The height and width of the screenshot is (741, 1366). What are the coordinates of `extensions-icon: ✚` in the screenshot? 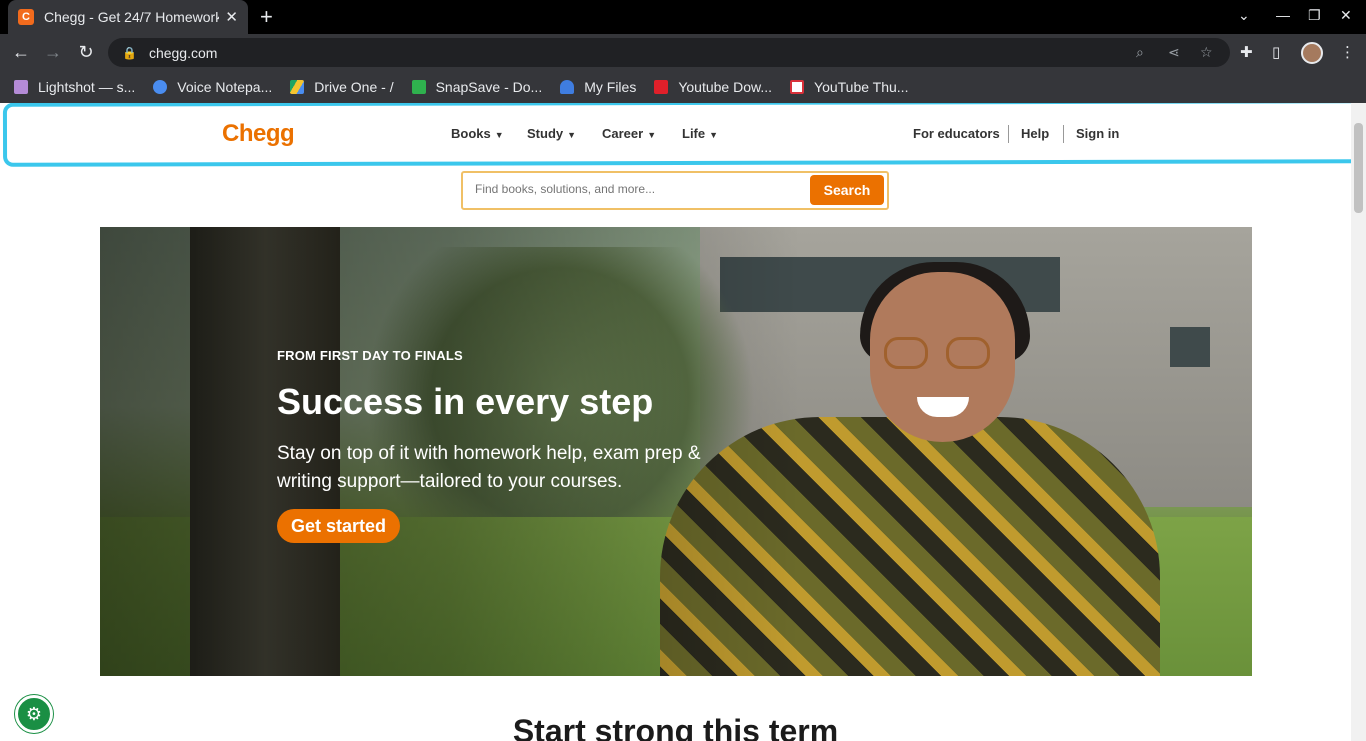 It's located at (1246, 52).